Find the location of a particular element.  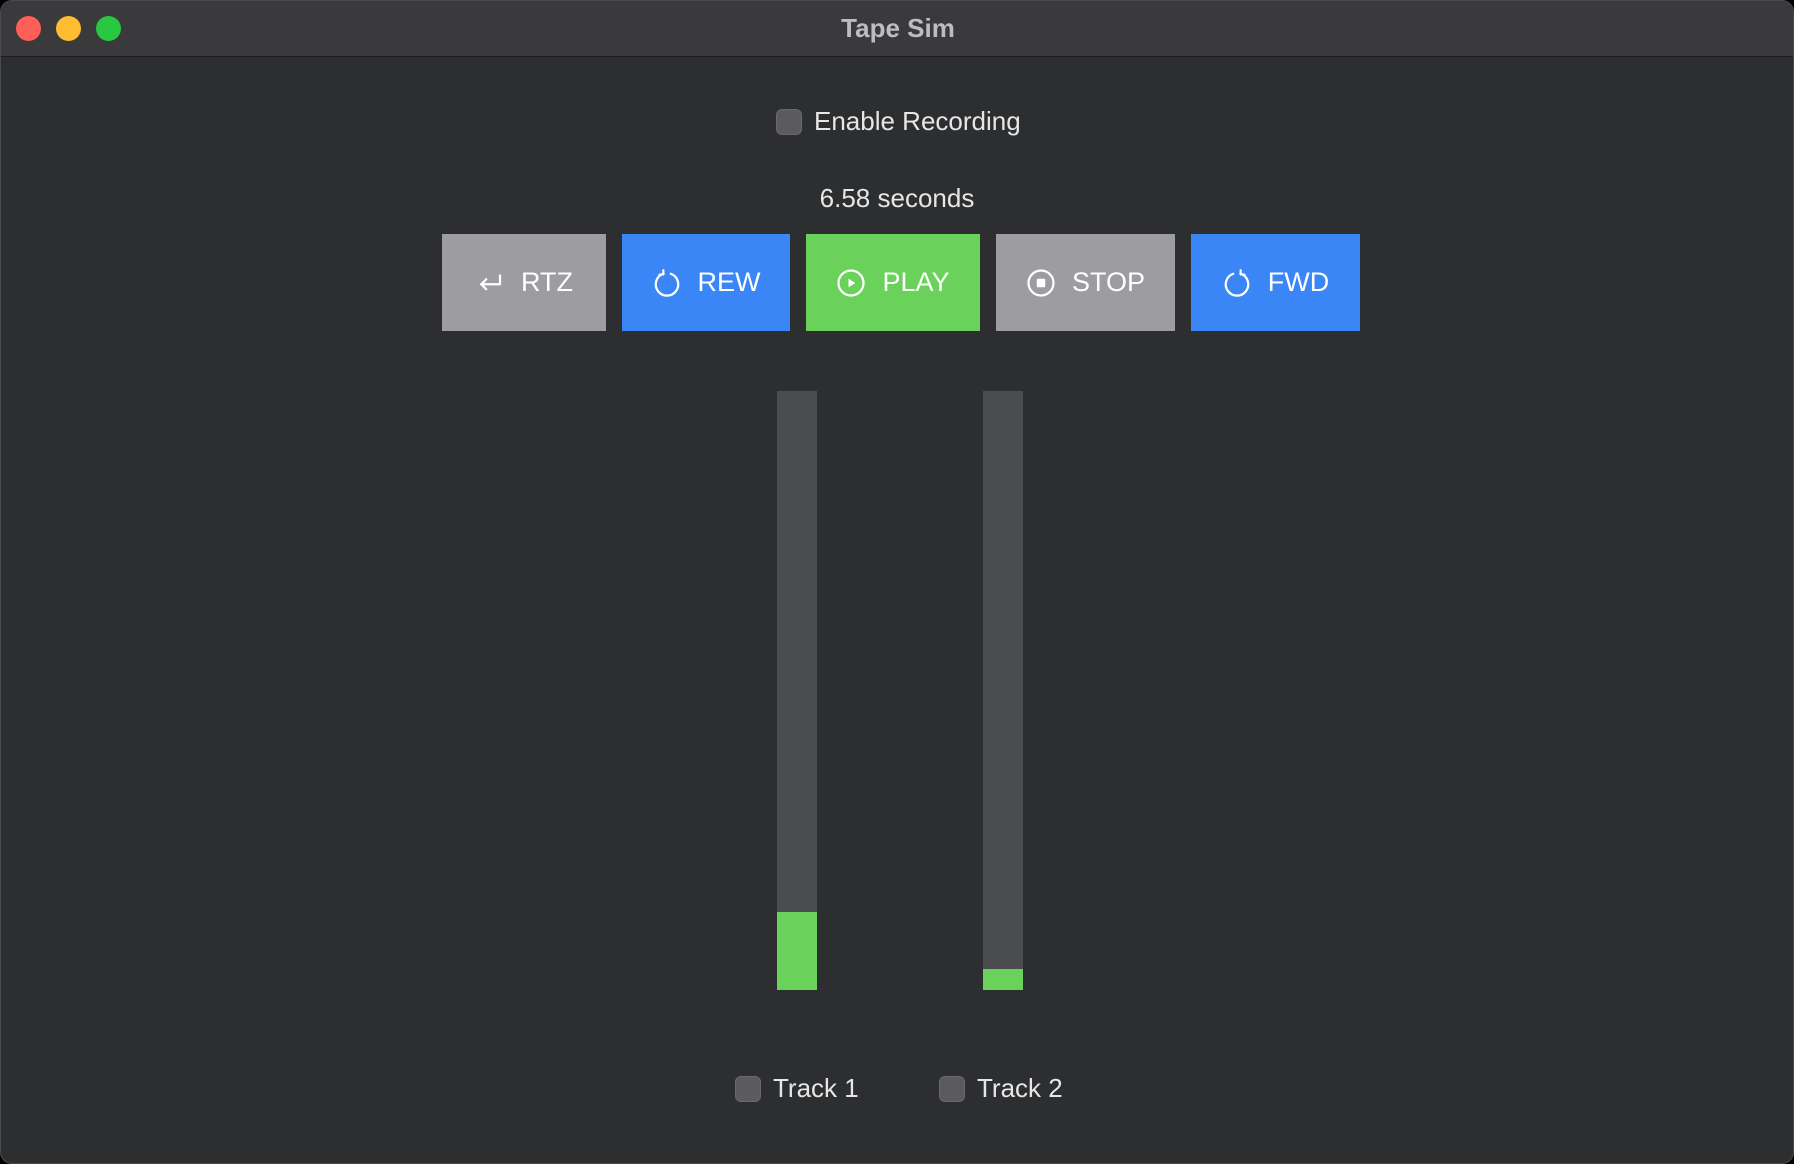

stop-button: STOP is located at coordinates (1085, 282).